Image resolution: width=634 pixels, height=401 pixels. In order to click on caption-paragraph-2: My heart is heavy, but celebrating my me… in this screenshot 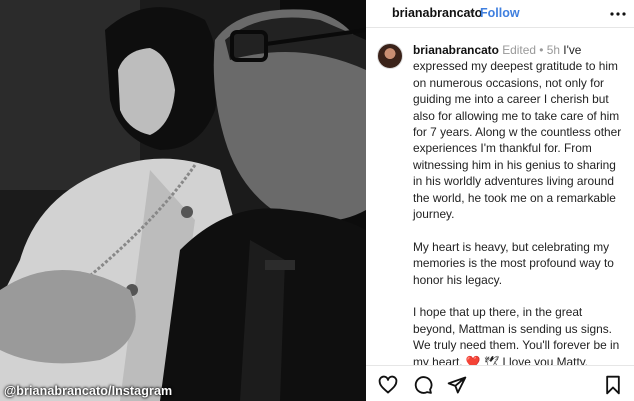, I will do `click(513, 263)`.